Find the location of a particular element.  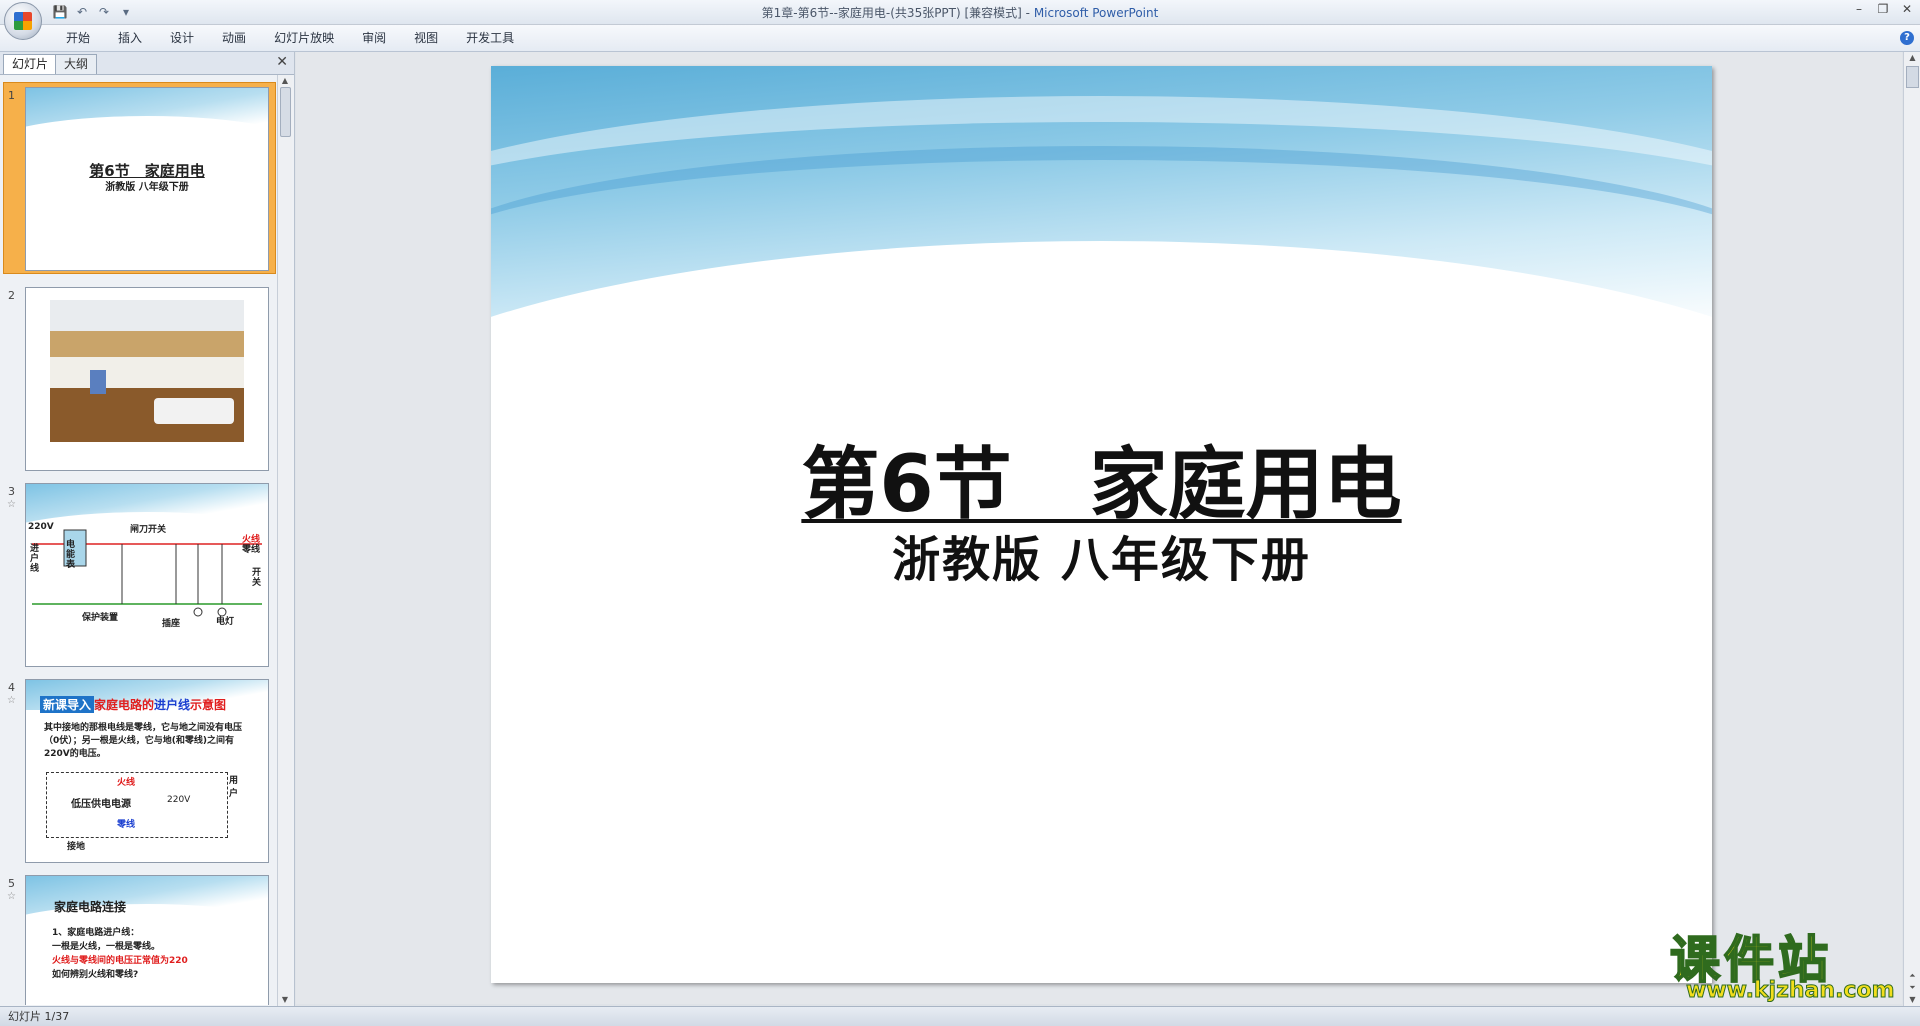

help-icon: ? is located at coordinates (1907, 38).